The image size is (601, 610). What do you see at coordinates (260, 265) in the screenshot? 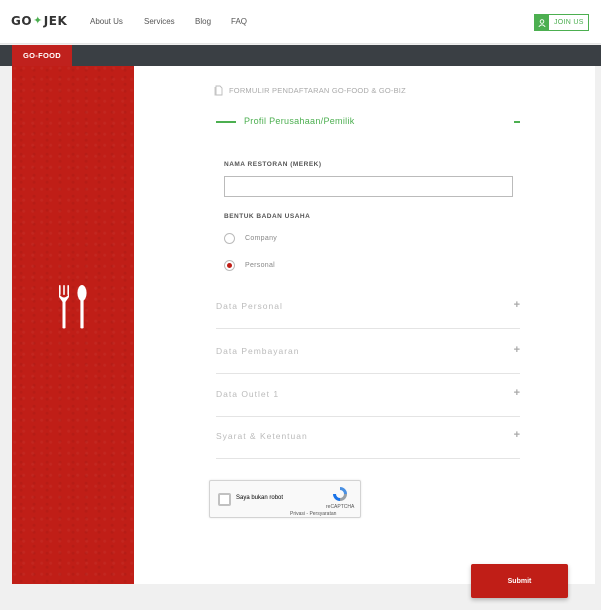
I see `radio-personal-label: Personal` at bounding box center [260, 265].